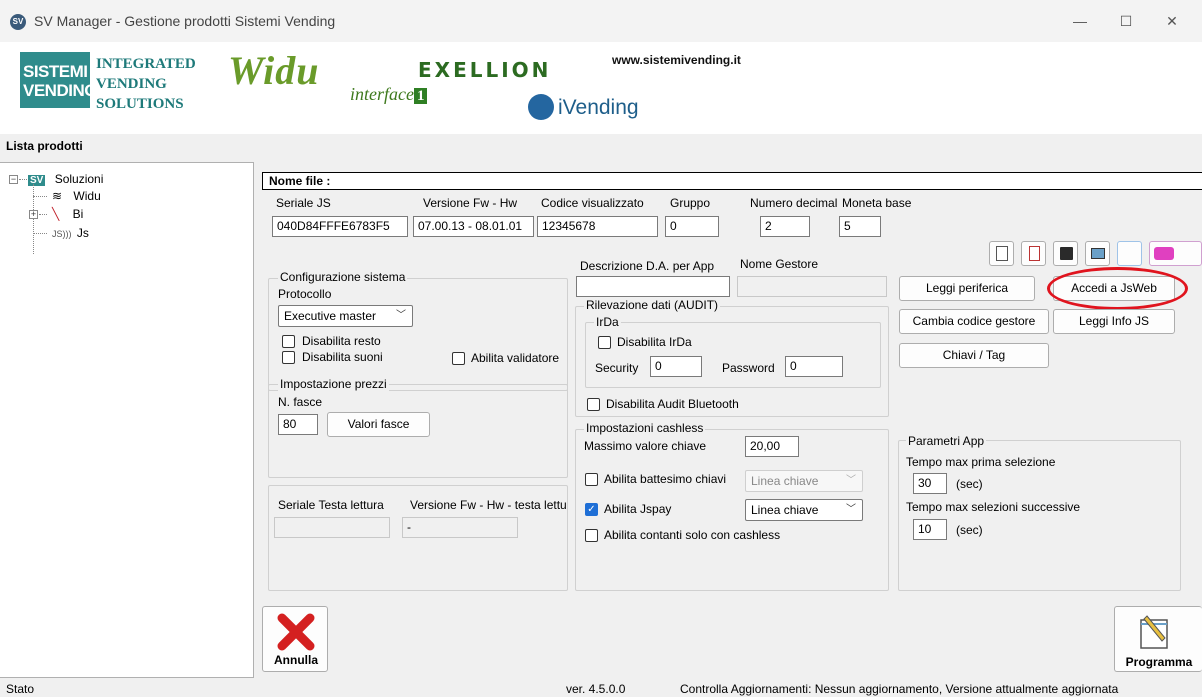 The height and width of the screenshot is (697, 1202). I want to click on tree-item-widu: ≋ Widu, so click(76, 196).